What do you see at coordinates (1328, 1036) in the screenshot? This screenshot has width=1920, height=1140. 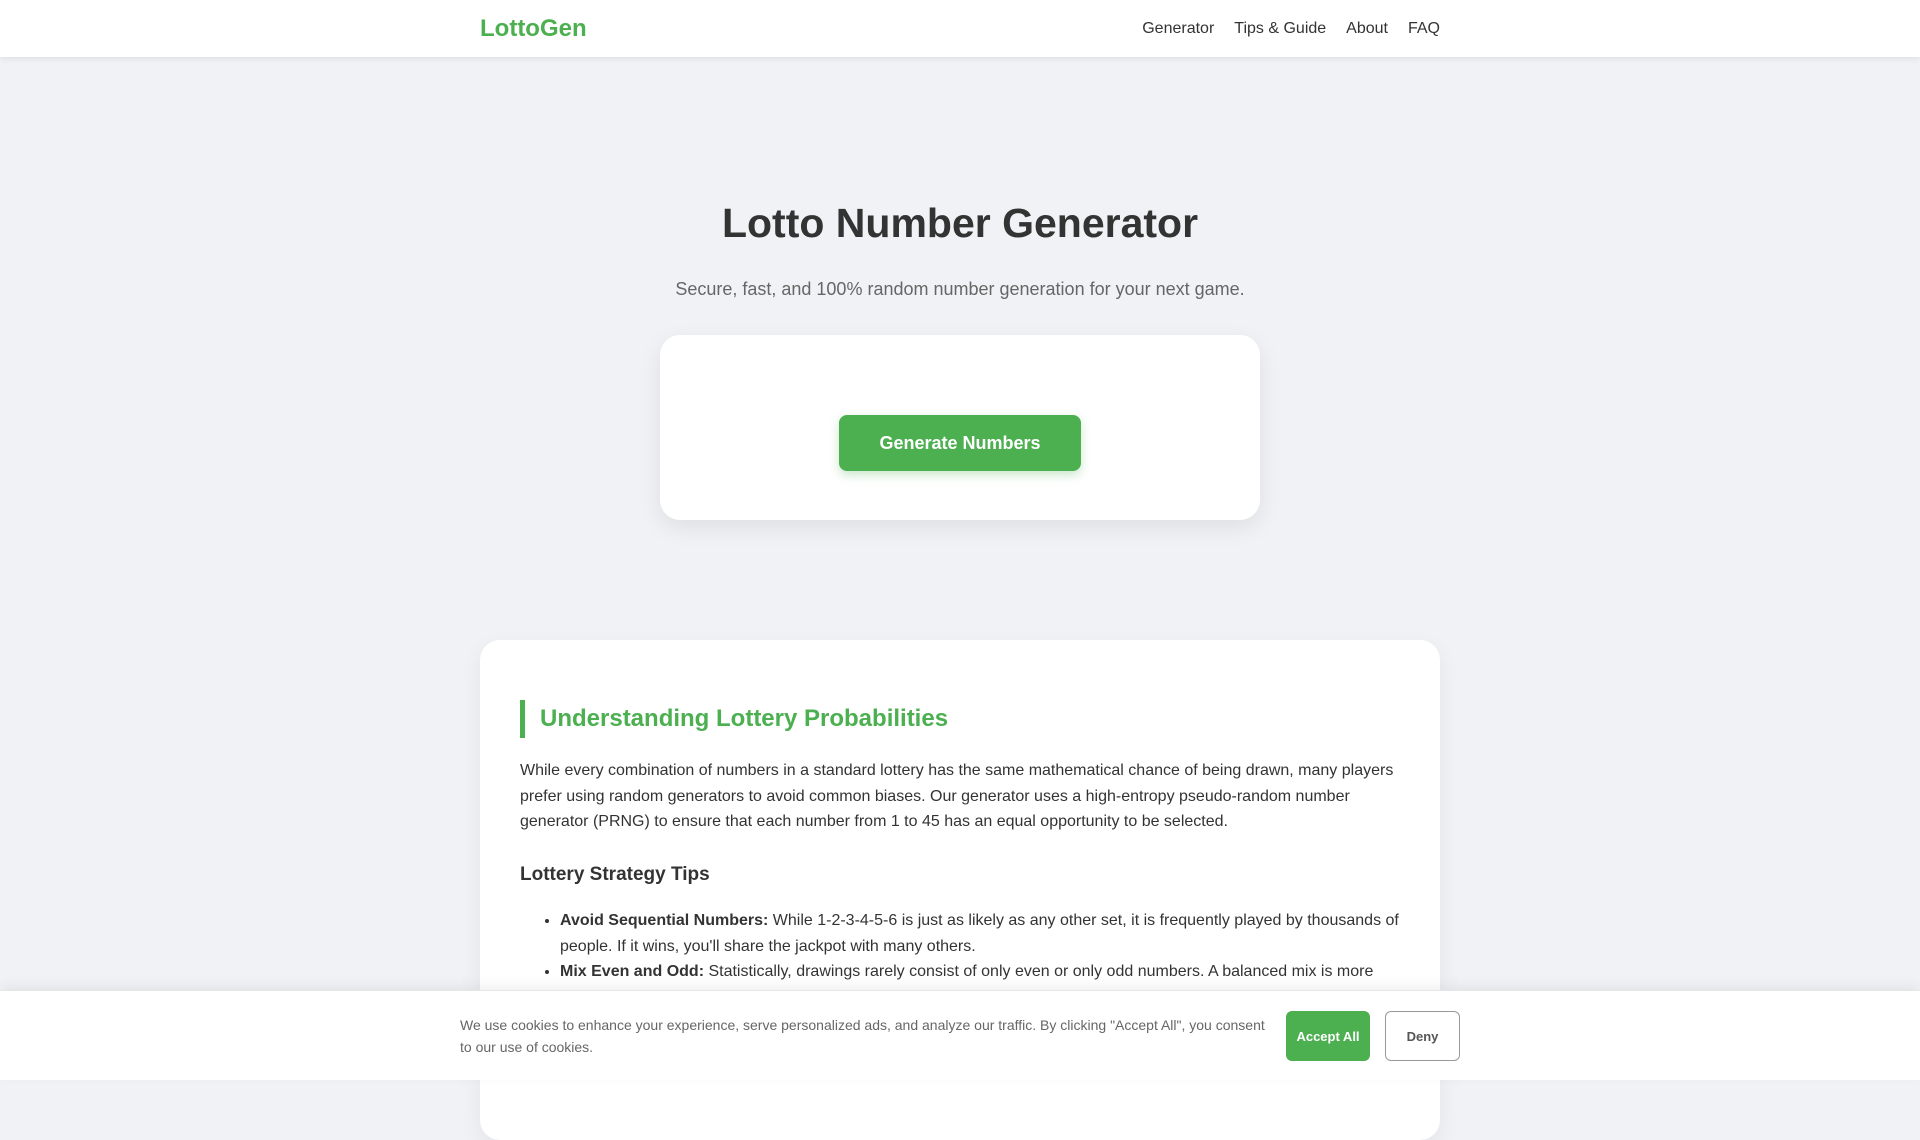 I see `accept-all-button: Accept All` at bounding box center [1328, 1036].